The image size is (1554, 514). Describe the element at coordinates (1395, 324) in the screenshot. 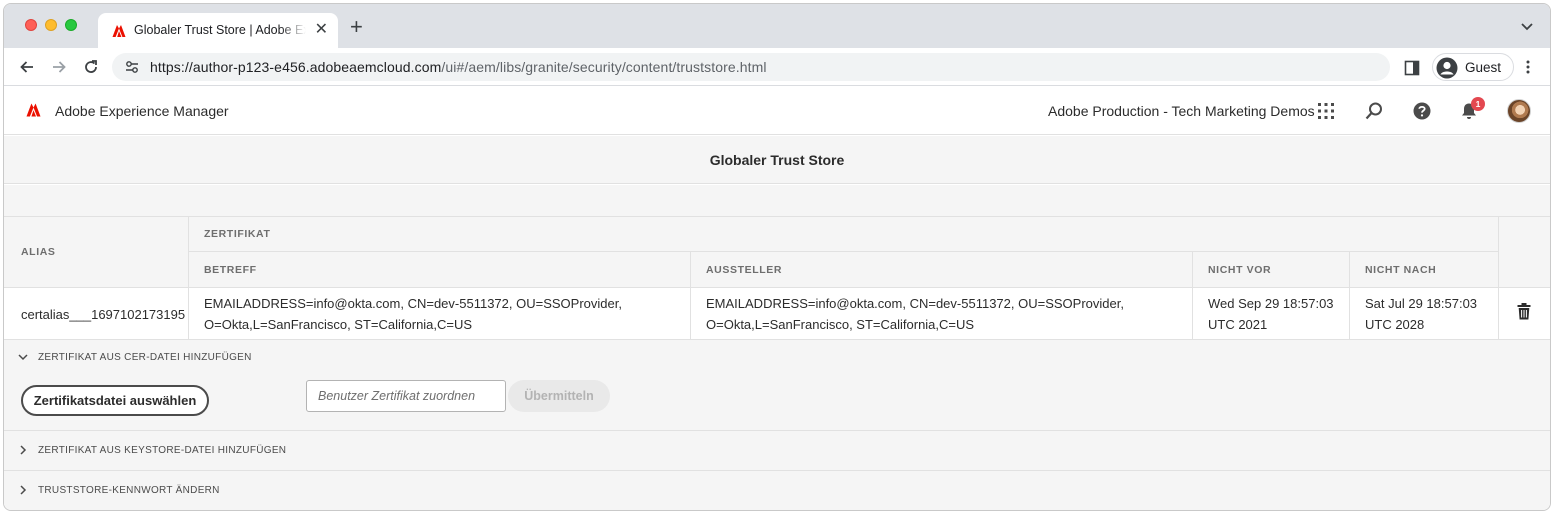

I see `cell-not-after-line: UTC 2028` at that location.